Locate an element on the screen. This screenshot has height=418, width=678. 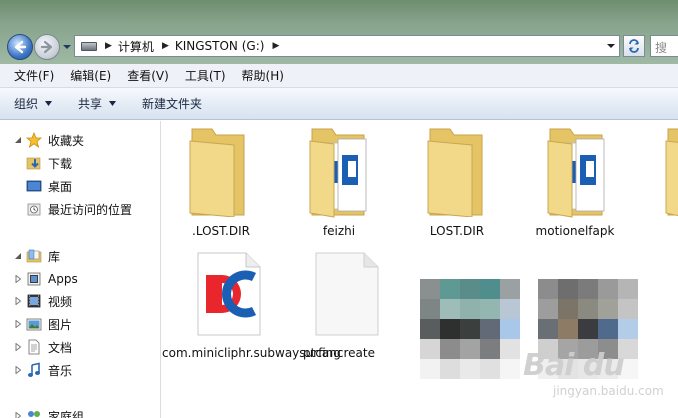
nav-item-recent-places: 最近访问的位置 is located at coordinates (80, 209).